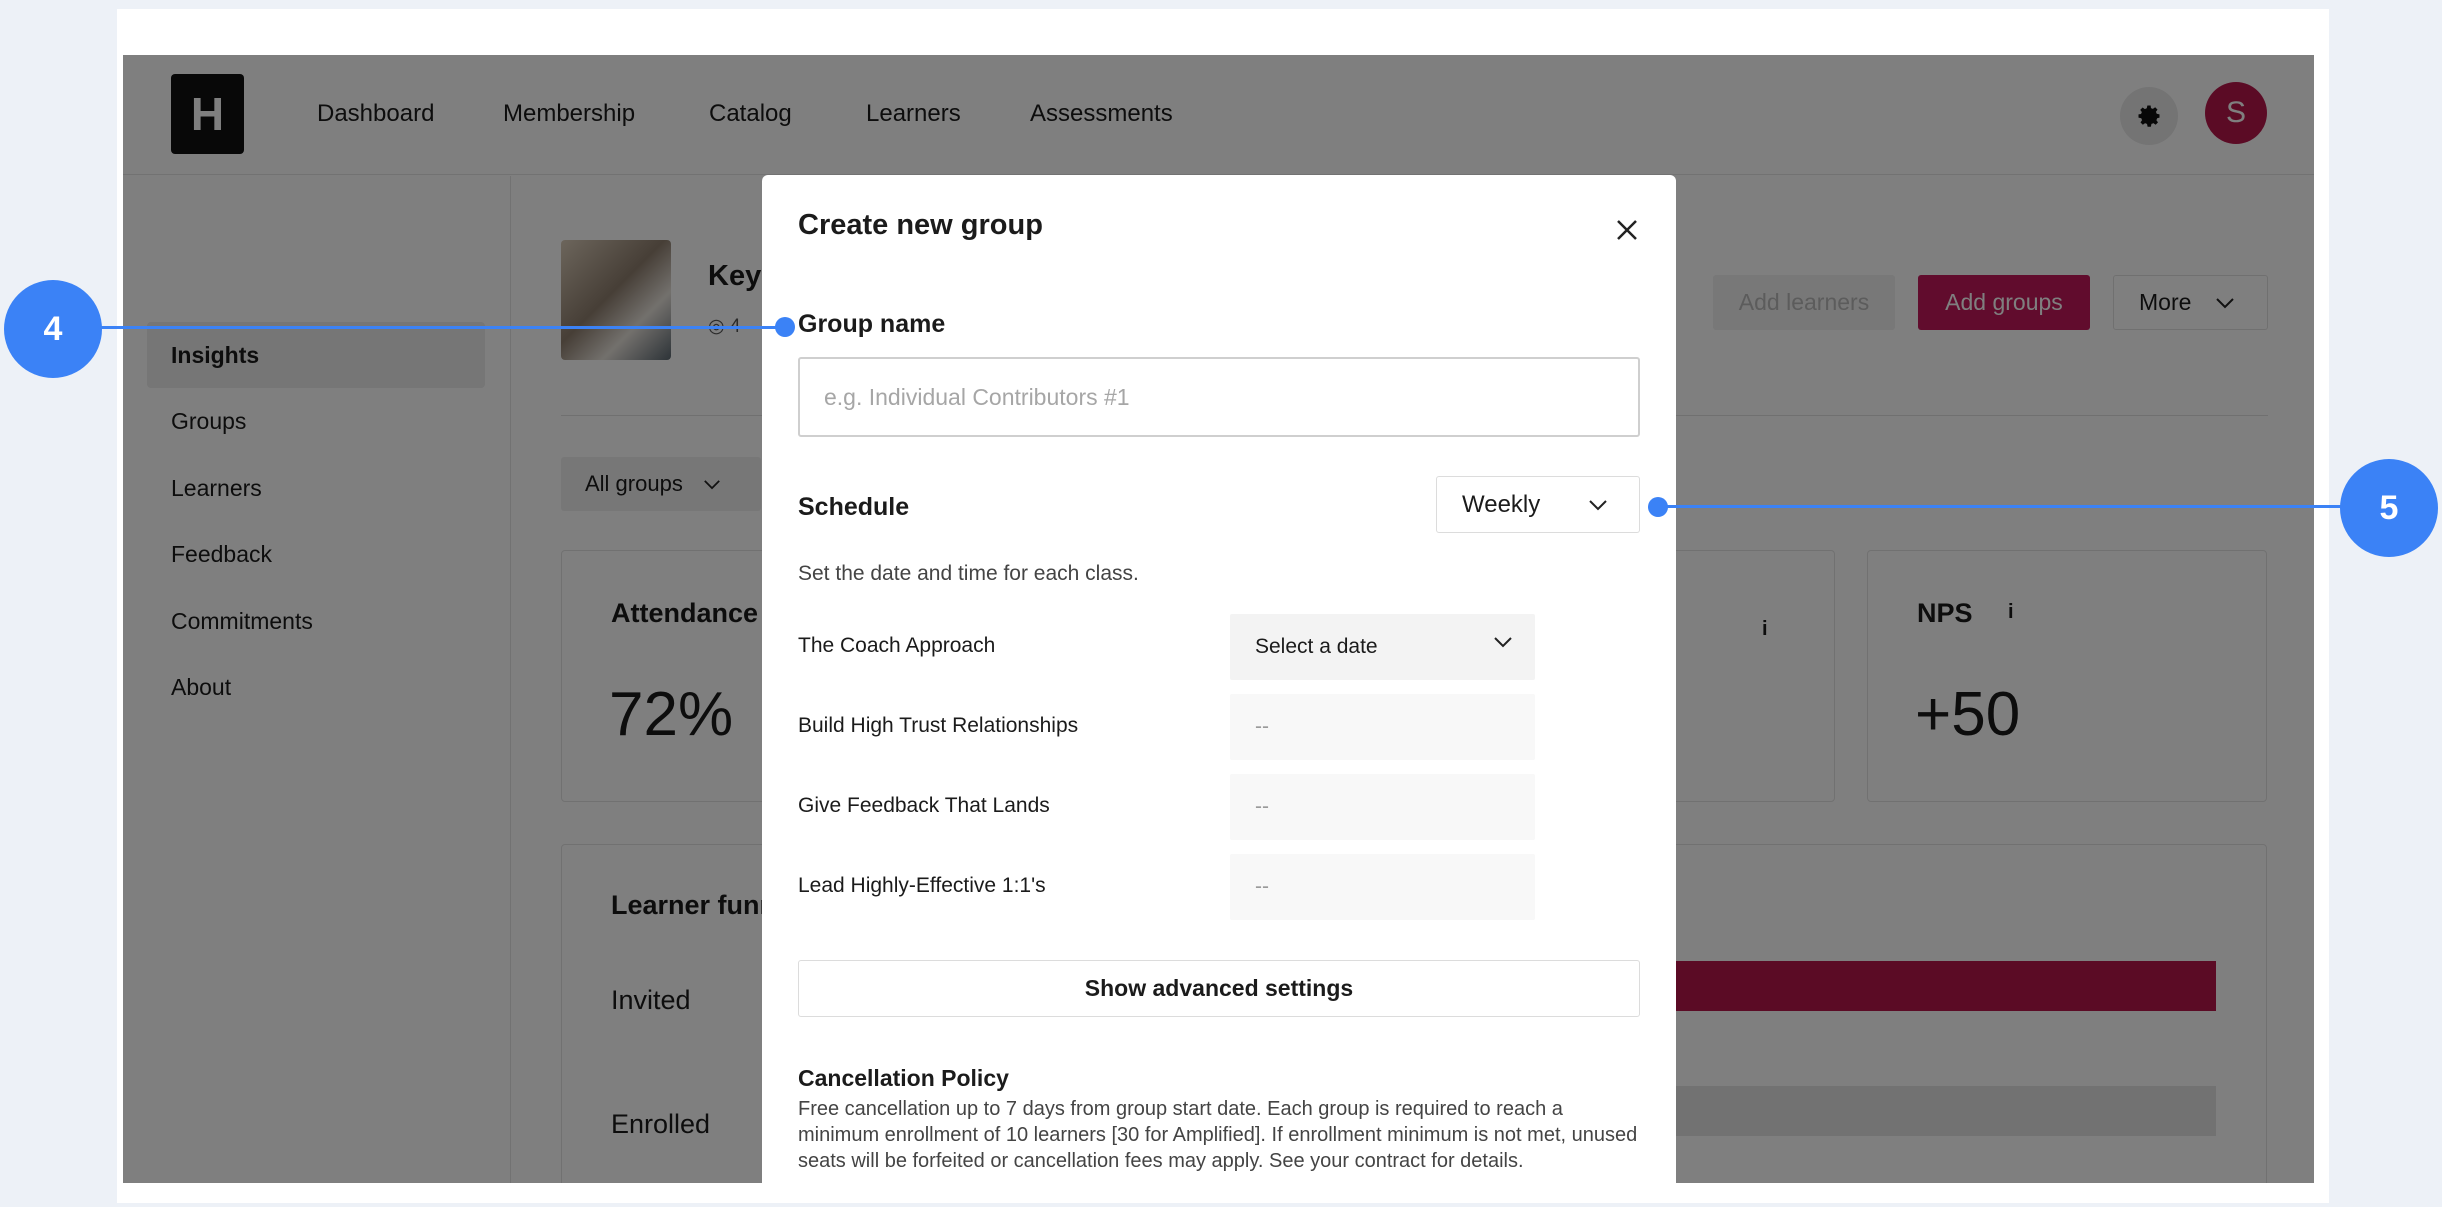  Describe the element at coordinates (922, 885) in the screenshot. I see `class-name: Lead Highly-Effective 1:1's` at that location.